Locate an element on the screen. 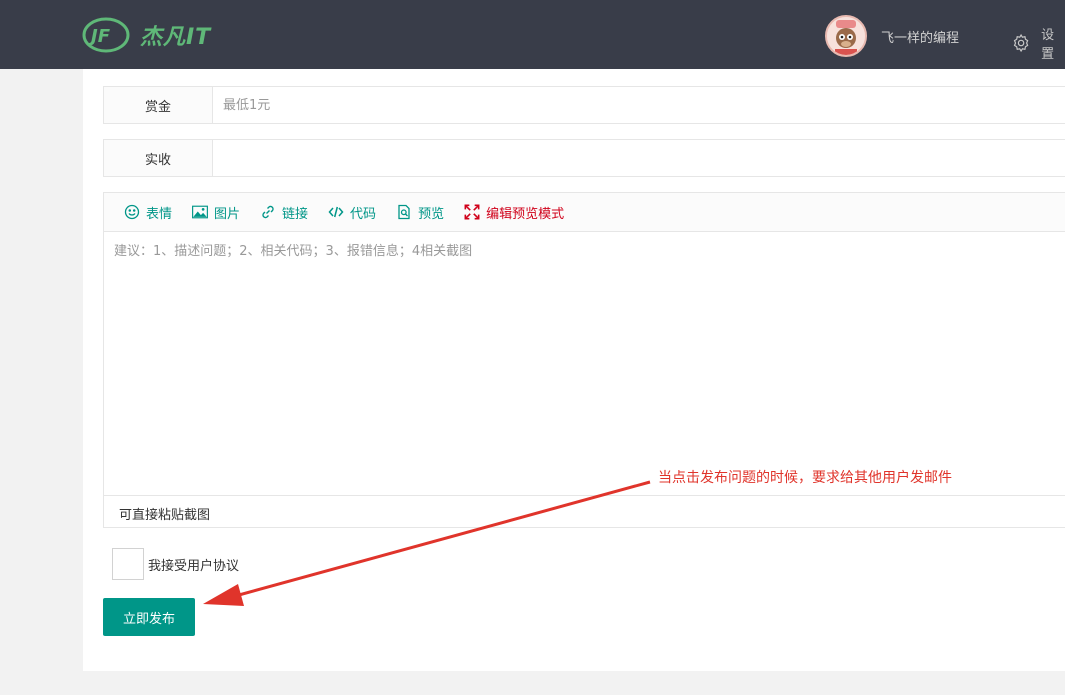 The image size is (1065, 695). paste-screenshot-hint: 可直接粘贴截图 is located at coordinates (584, 513).